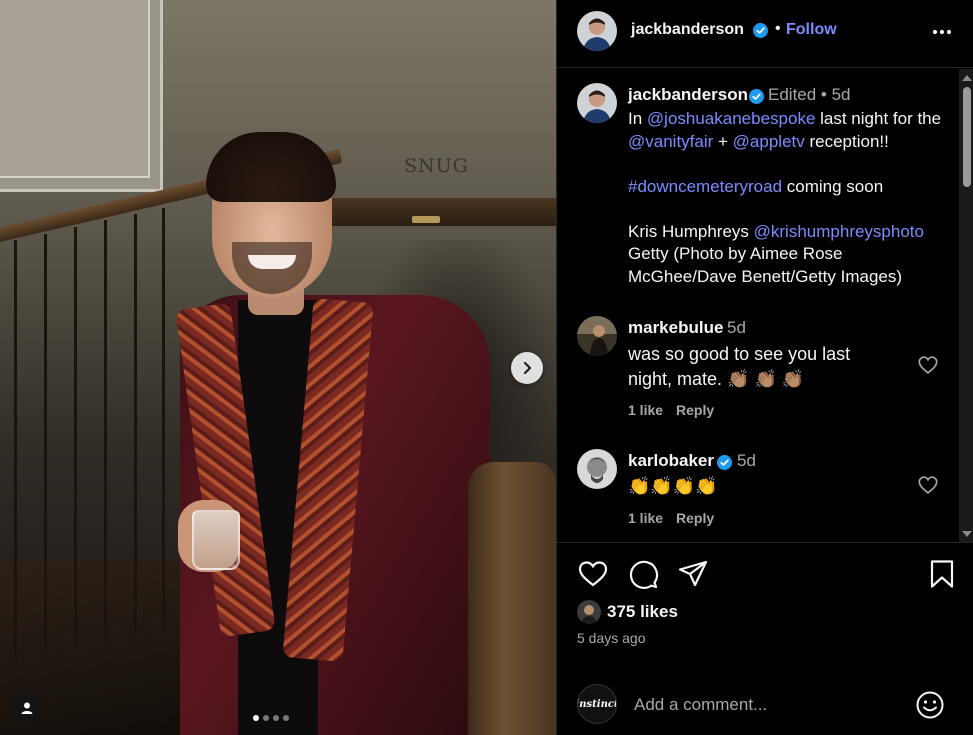 The image size is (973, 735). What do you see at coordinates (839, 231) in the screenshot?
I see `mention-link: @krishumphreysphoto` at bounding box center [839, 231].